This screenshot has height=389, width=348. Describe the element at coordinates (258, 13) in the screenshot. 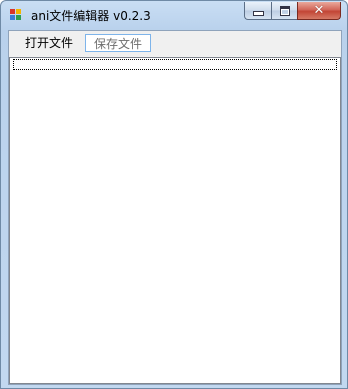

I see `minimize-icon` at that location.